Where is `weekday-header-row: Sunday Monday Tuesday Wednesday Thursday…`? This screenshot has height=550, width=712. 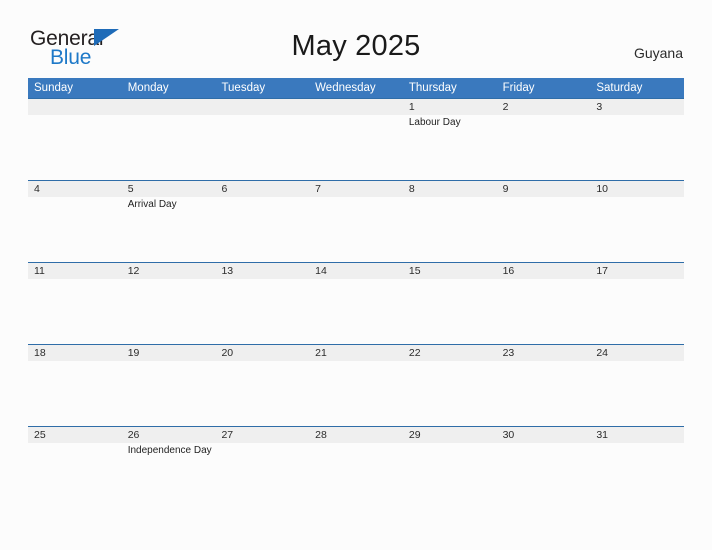 weekday-header-row: Sunday Monday Tuesday Wednesday Thursday… is located at coordinates (356, 88).